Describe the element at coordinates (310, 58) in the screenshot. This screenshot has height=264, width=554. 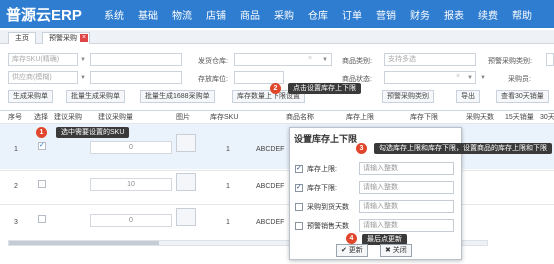
I see `warehouse-clear-icon: ×` at that location.